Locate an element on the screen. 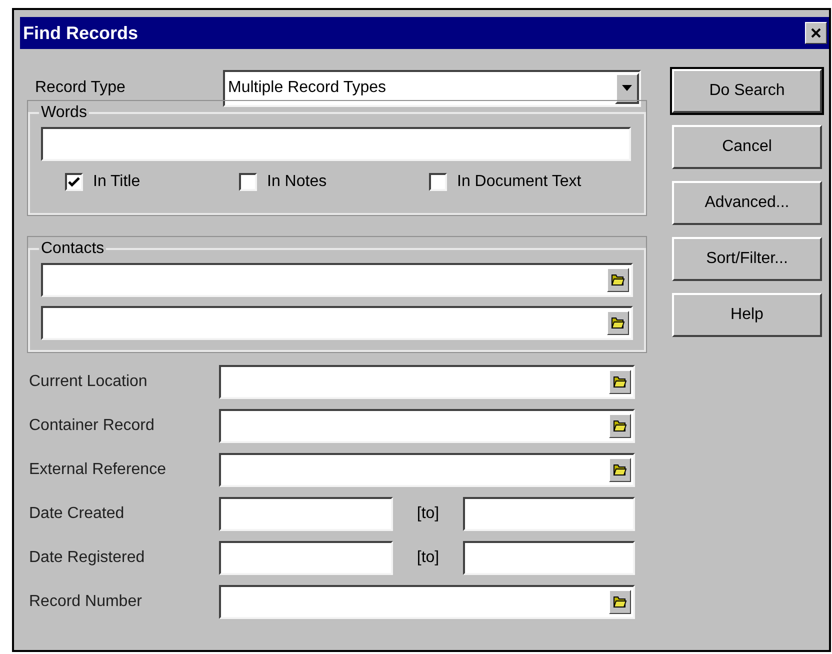  checkbox-option: In Title is located at coordinates (152, 182).